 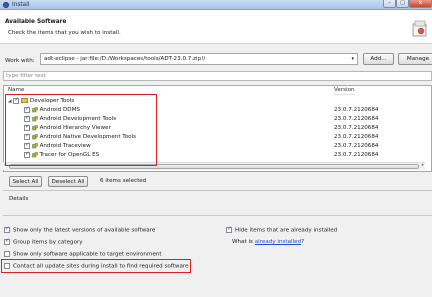 What do you see at coordinates (6, 5) in the screenshot?
I see `eclipse-app-icon` at bounding box center [6, 5].